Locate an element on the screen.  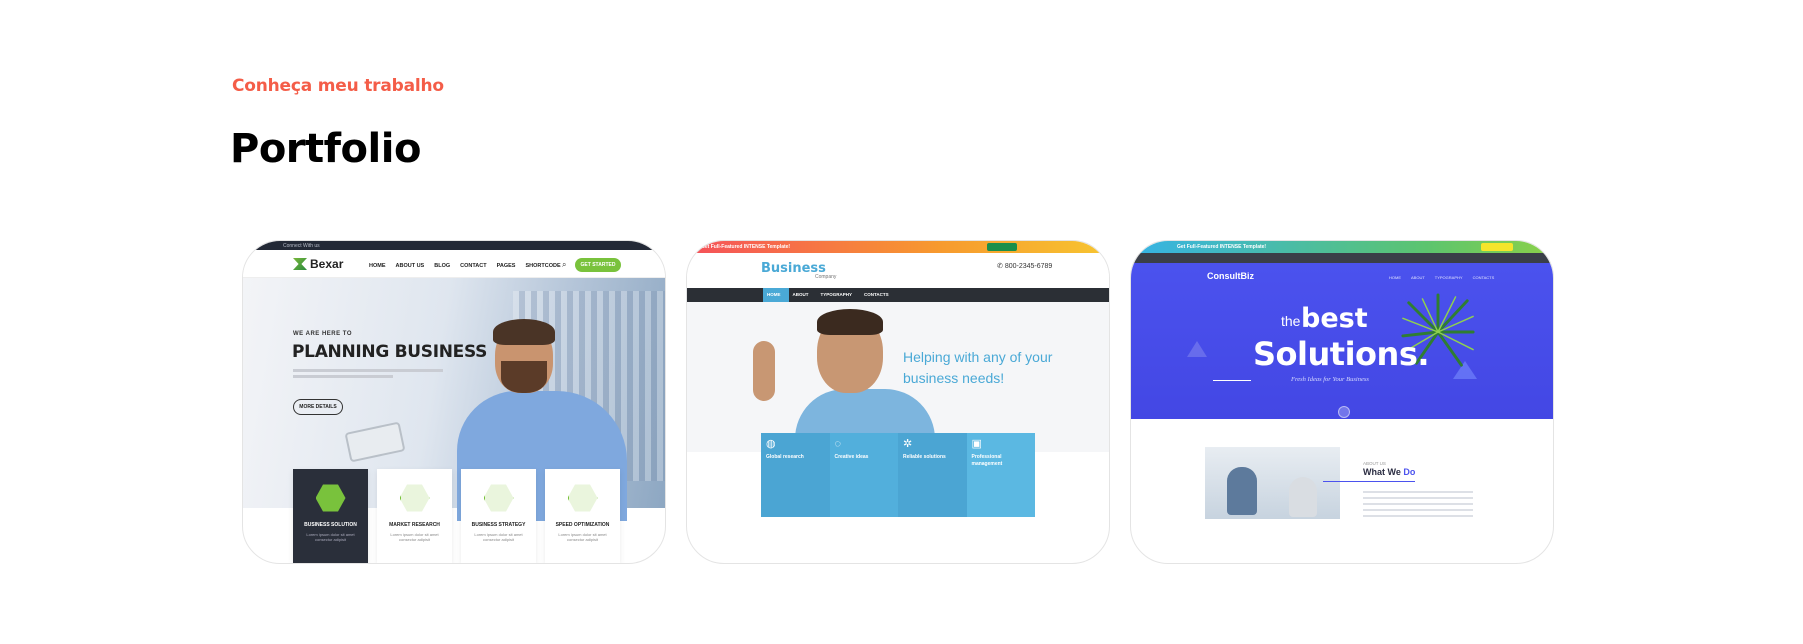
about-eyebrow: ABOUT US is located at coordinates (1374, 463).